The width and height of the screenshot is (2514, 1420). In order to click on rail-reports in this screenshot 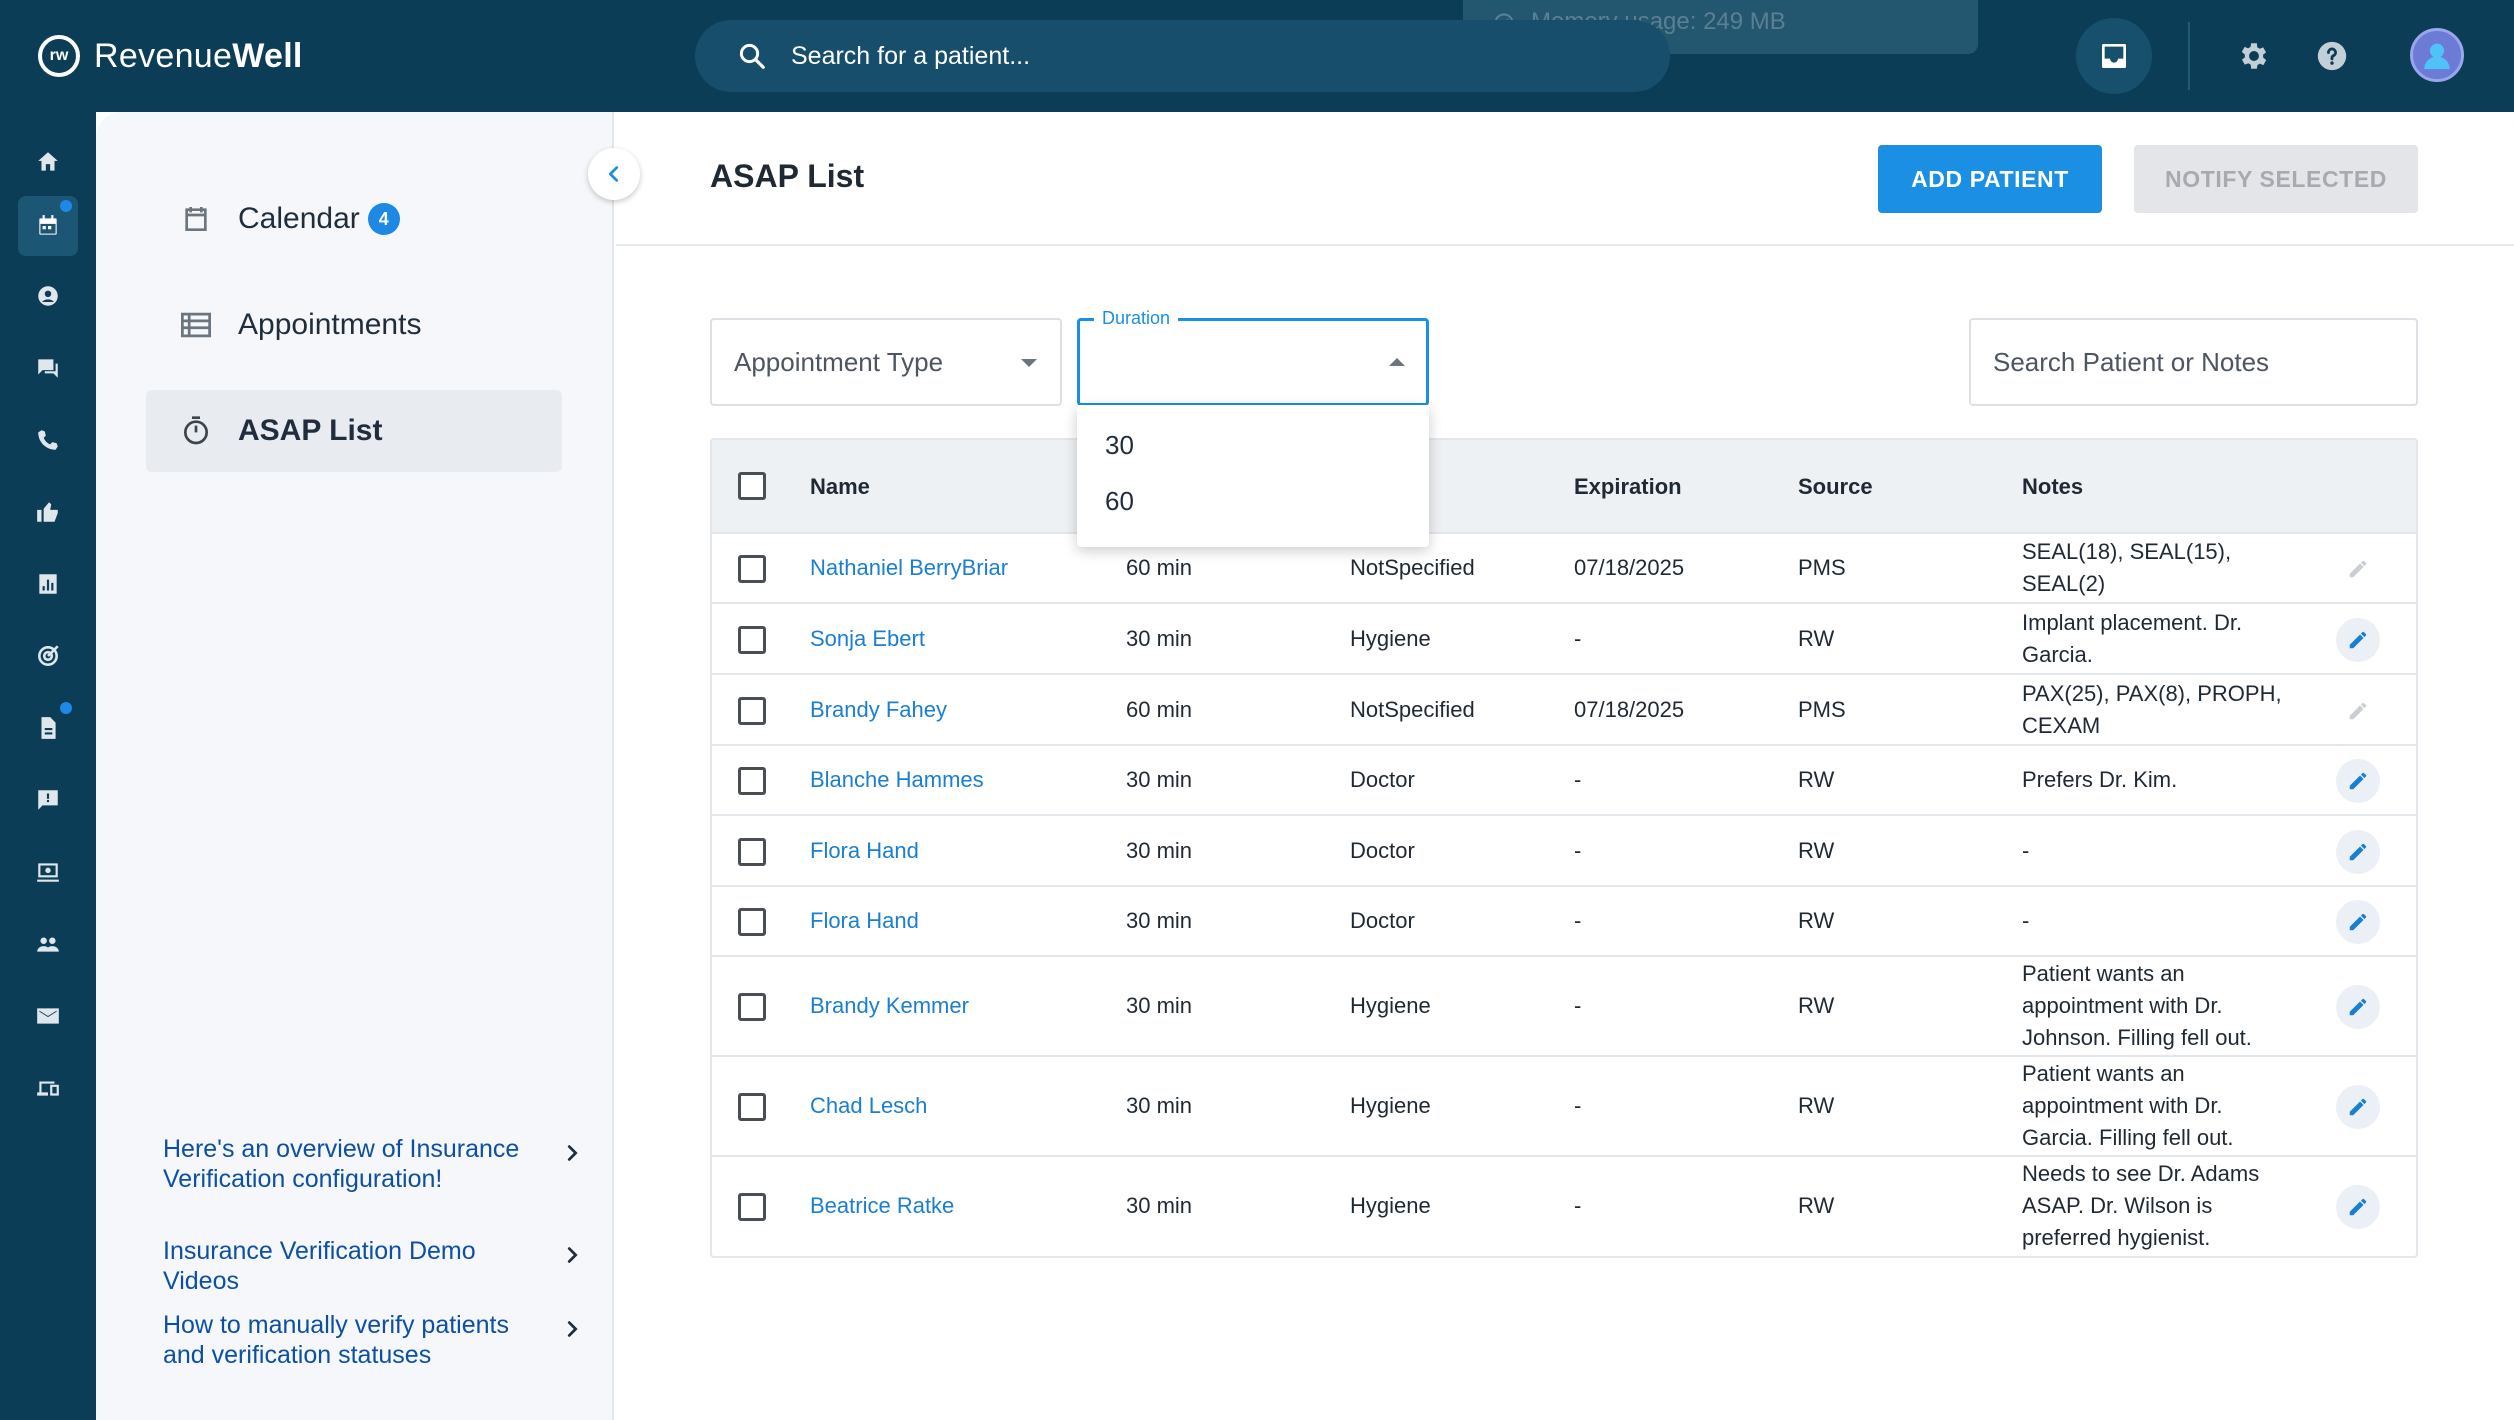, I will do `click(48, 584)`.